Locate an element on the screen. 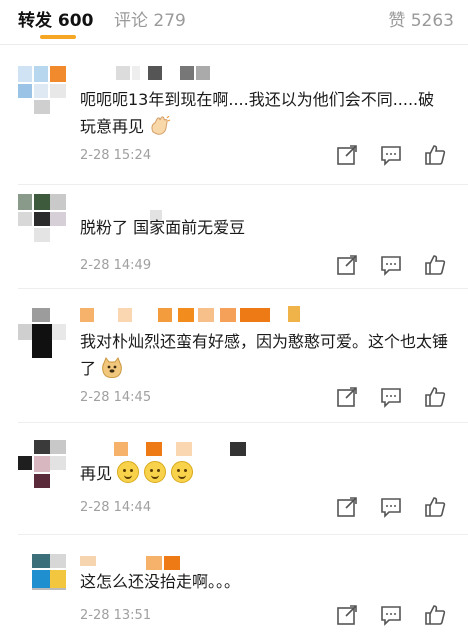 Image resolution: width=468 pixels, height=640 pixels. comment-time: 2-28 14:49 is located at coordinates (116, 265).